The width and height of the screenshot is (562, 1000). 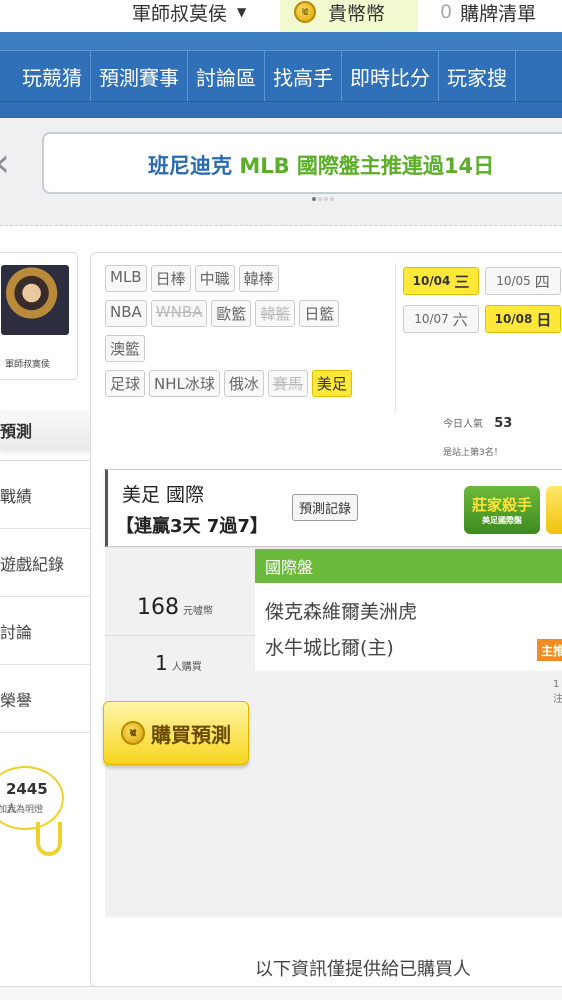 What do you see at coordinates (180, 13) in the screenshot?
I see `username: 軍師叔莫侯` at bounding box center [180, 13].